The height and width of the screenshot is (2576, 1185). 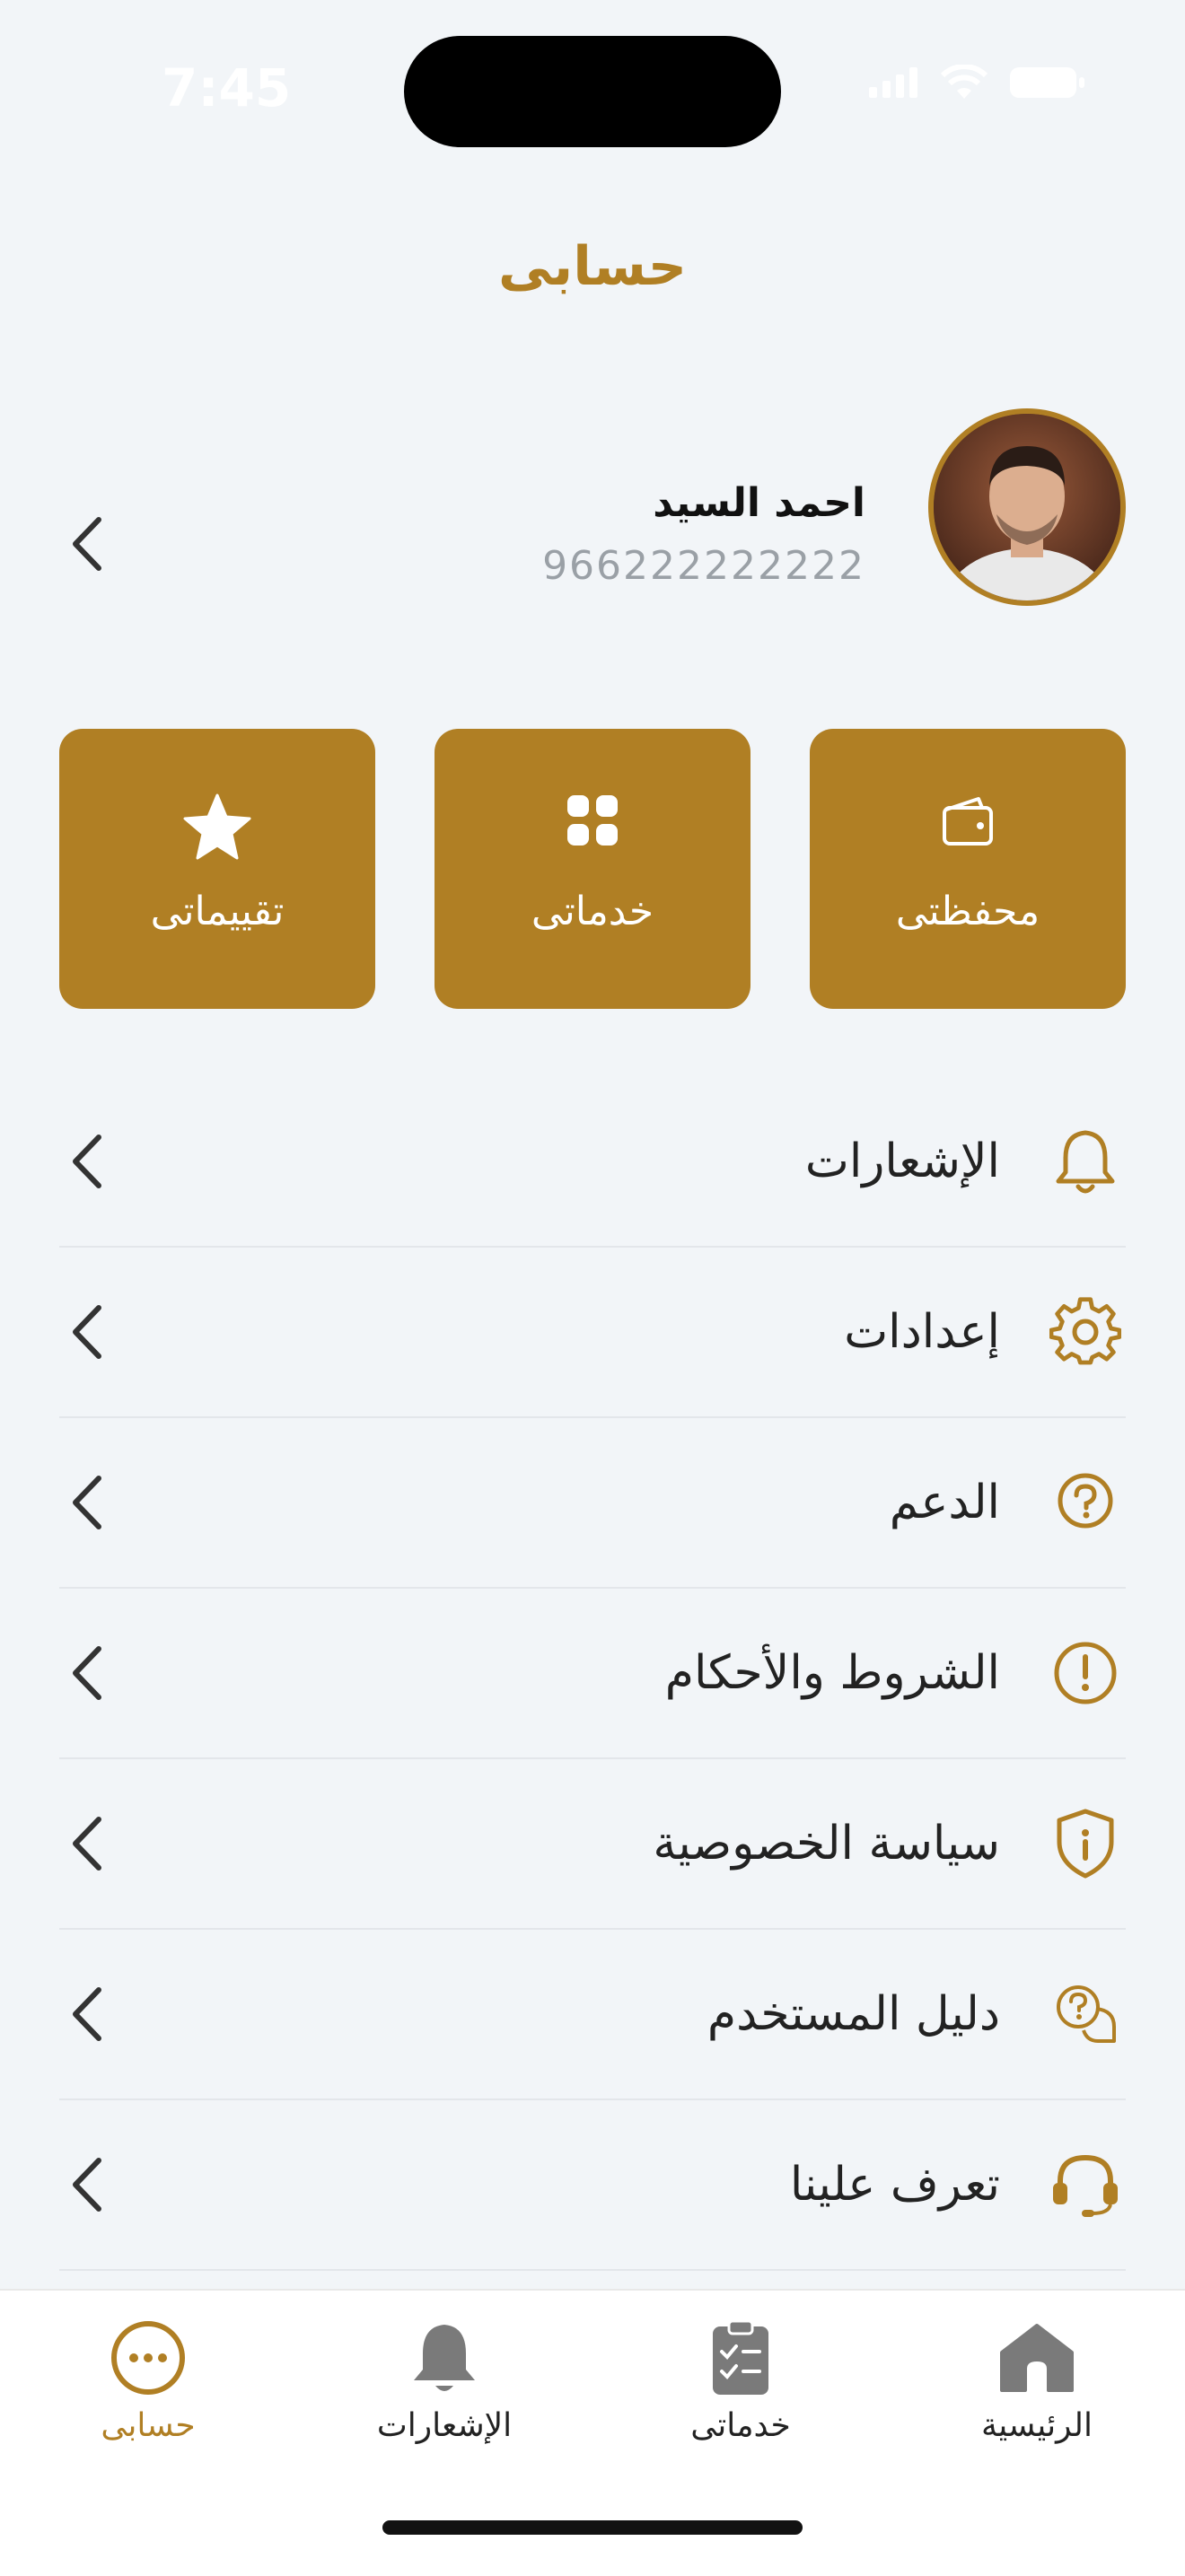 I want to click on headset-icon, so click(x=1085, y=2185).